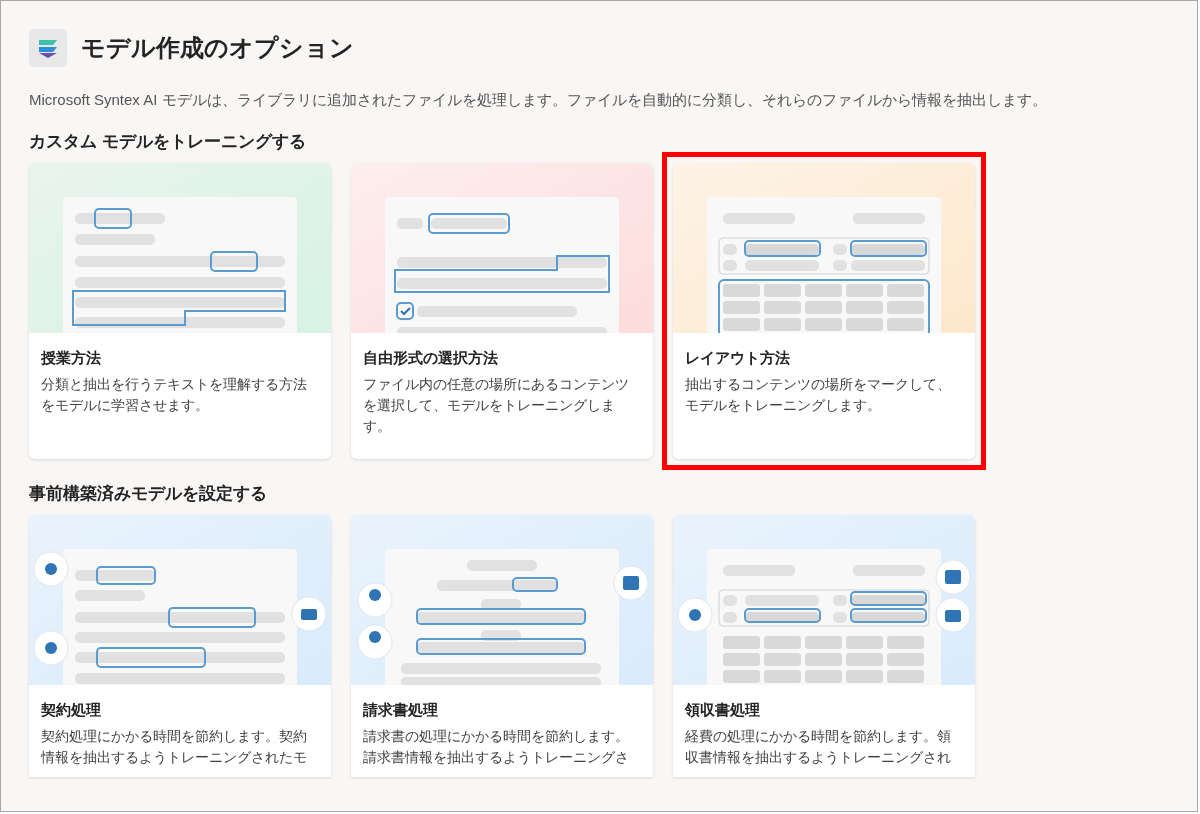 This screenshot has height=814, width=1200. I want to click on card-description: ファイル内の任意の場所にあるコンテンツを選択して、モデルをトレーニングします。, so click(496, 406).